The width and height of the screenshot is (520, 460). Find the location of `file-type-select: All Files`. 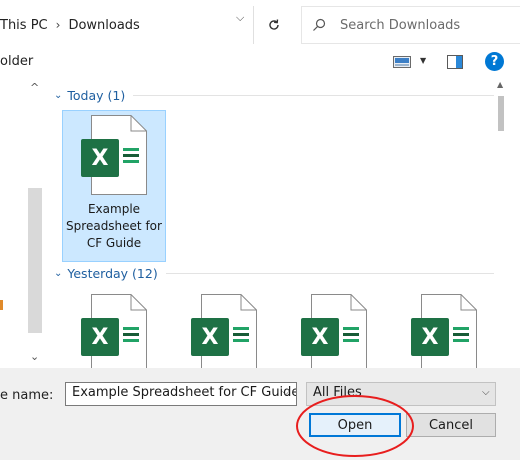

file-type-select: All Files is located at coordinates (401, 394).